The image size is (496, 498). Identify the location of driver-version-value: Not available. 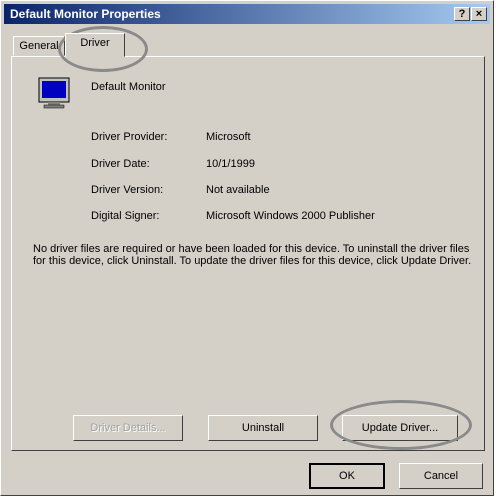
(238, 190).